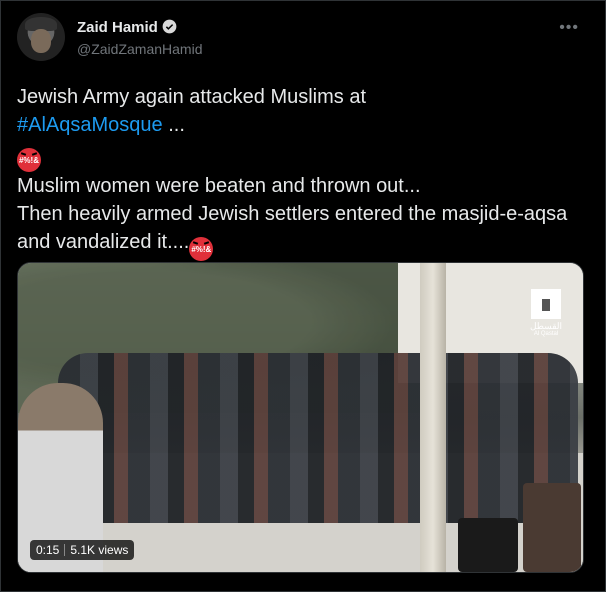  Describe the element at coordinates (117, 27) in the screenshot. I see `author-name: Zaid Hamid` at that location.